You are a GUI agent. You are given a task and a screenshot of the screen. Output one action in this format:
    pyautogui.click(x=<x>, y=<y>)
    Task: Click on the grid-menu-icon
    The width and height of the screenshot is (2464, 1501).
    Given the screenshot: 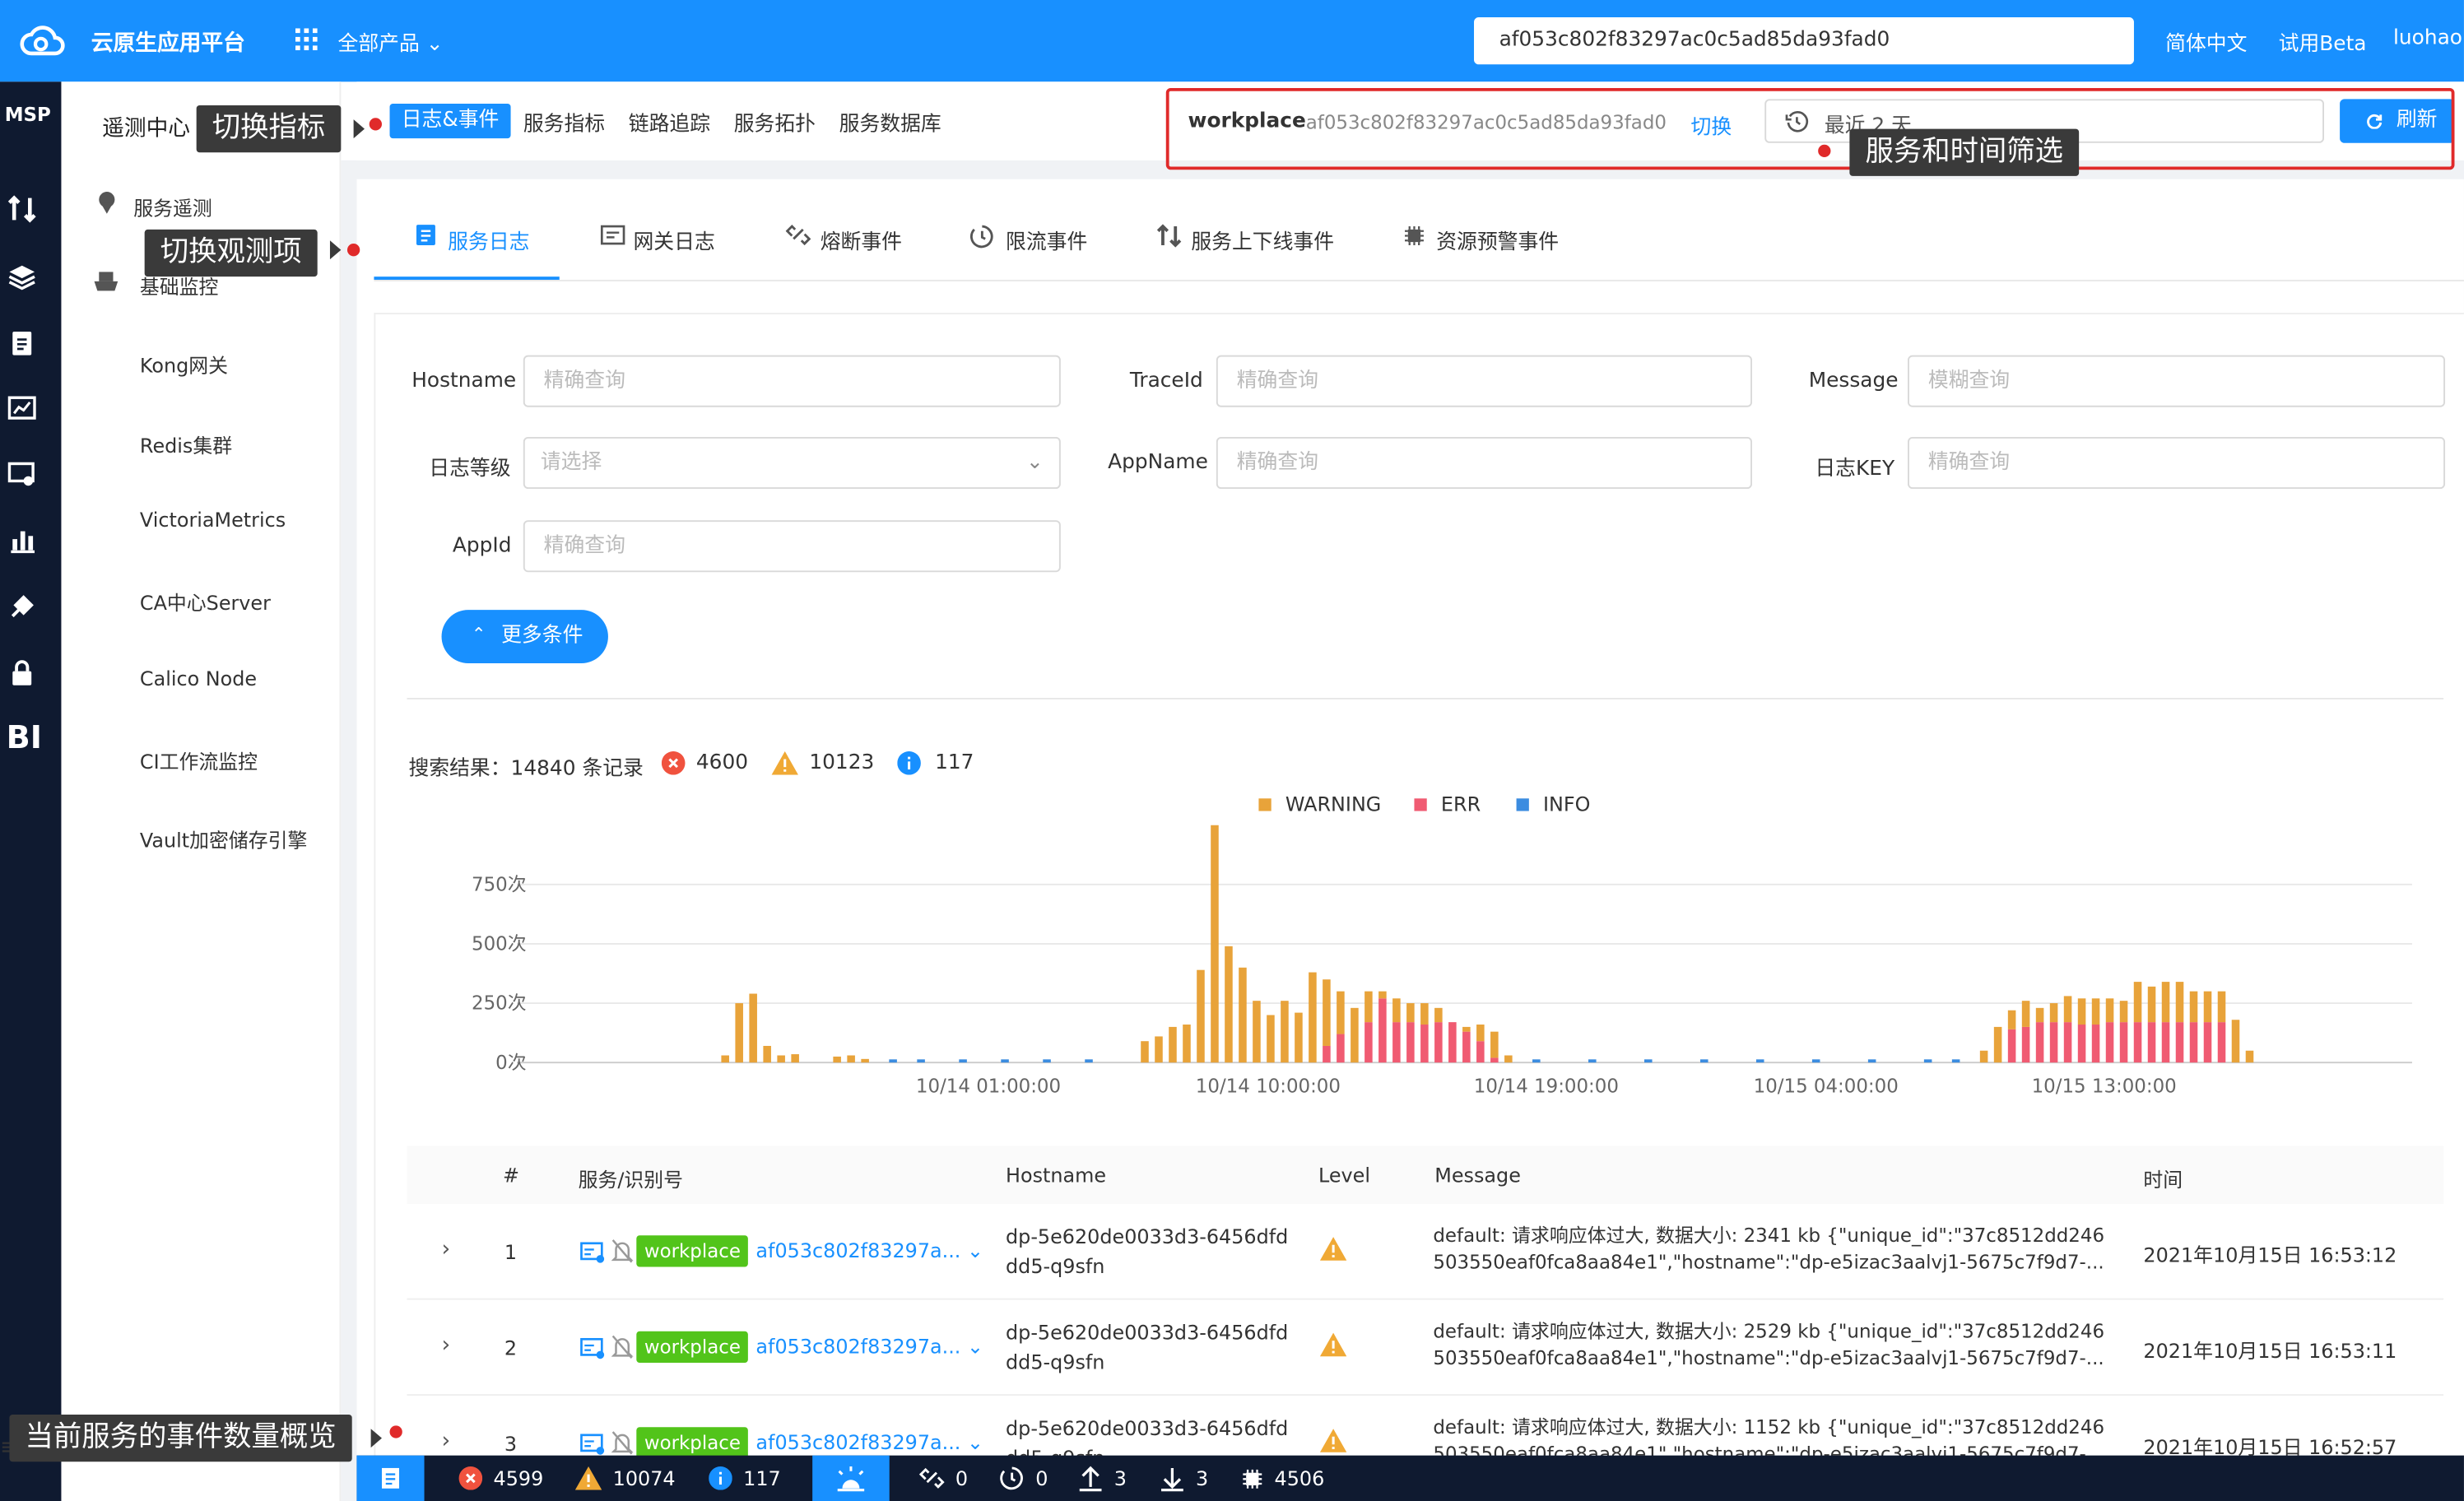 What is the action you would take?
    pyautogui.click(x=306, y=39)
    